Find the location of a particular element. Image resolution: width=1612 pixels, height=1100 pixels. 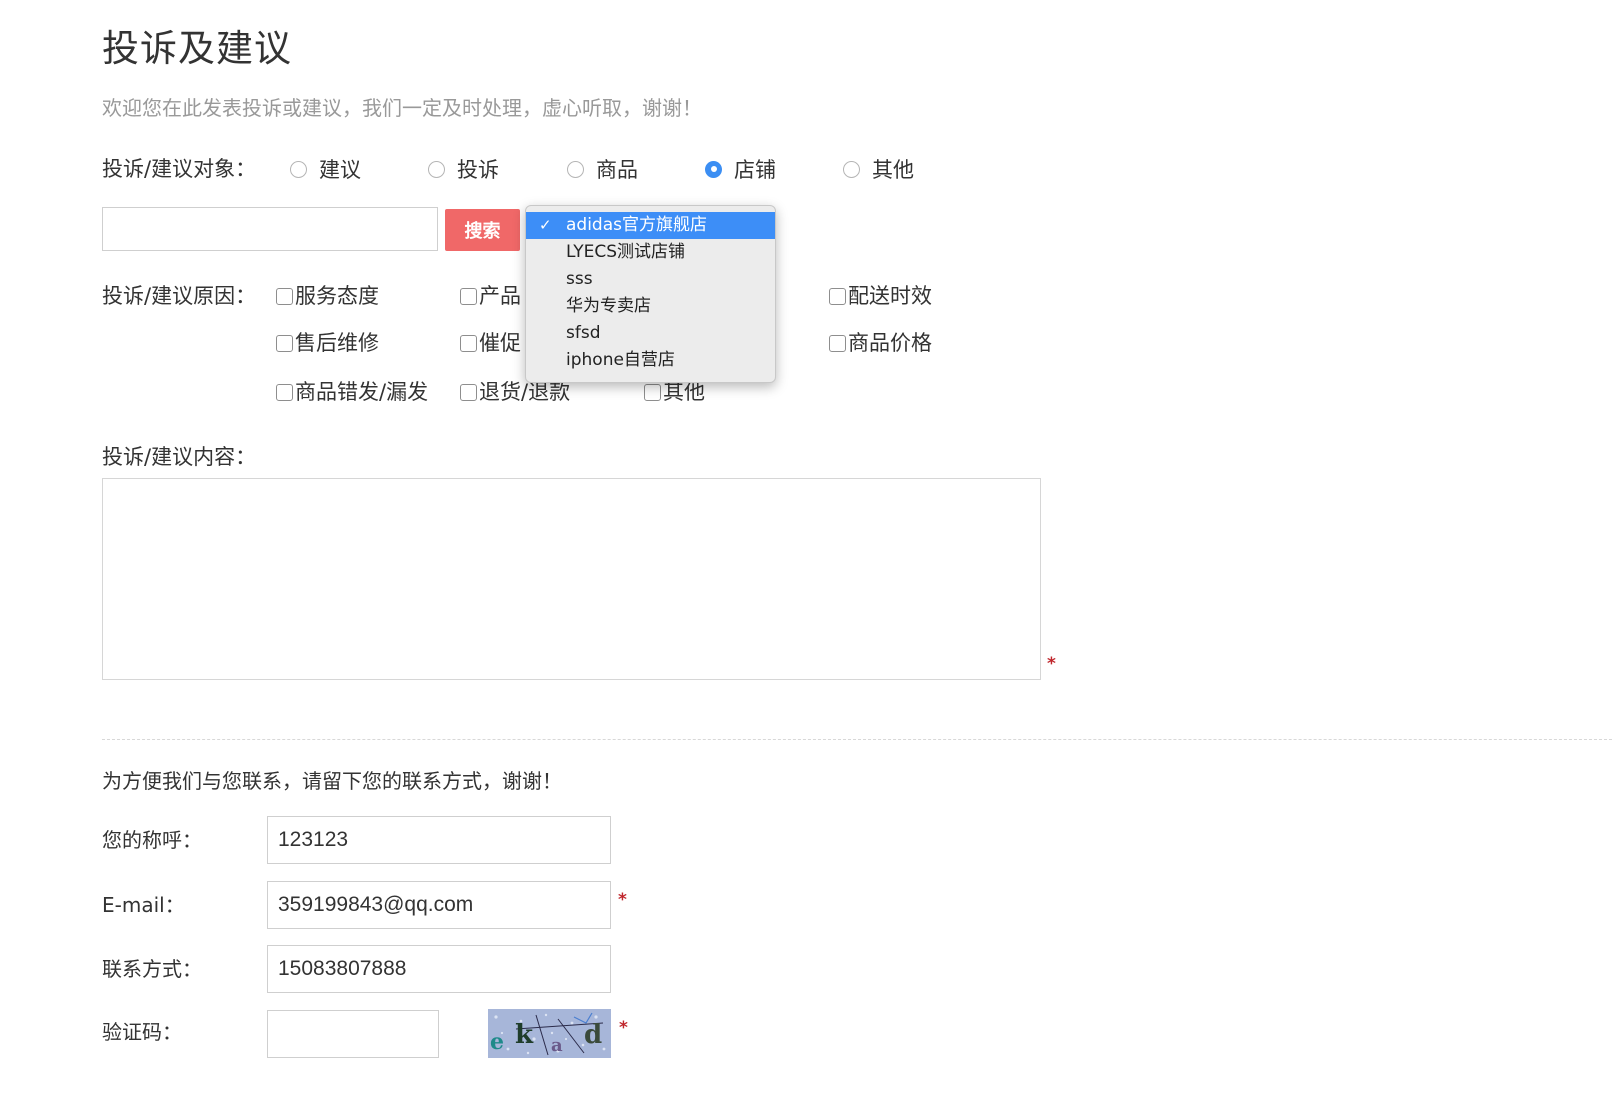

radio-option-product: 商品 is located at coordinates (602, 169).